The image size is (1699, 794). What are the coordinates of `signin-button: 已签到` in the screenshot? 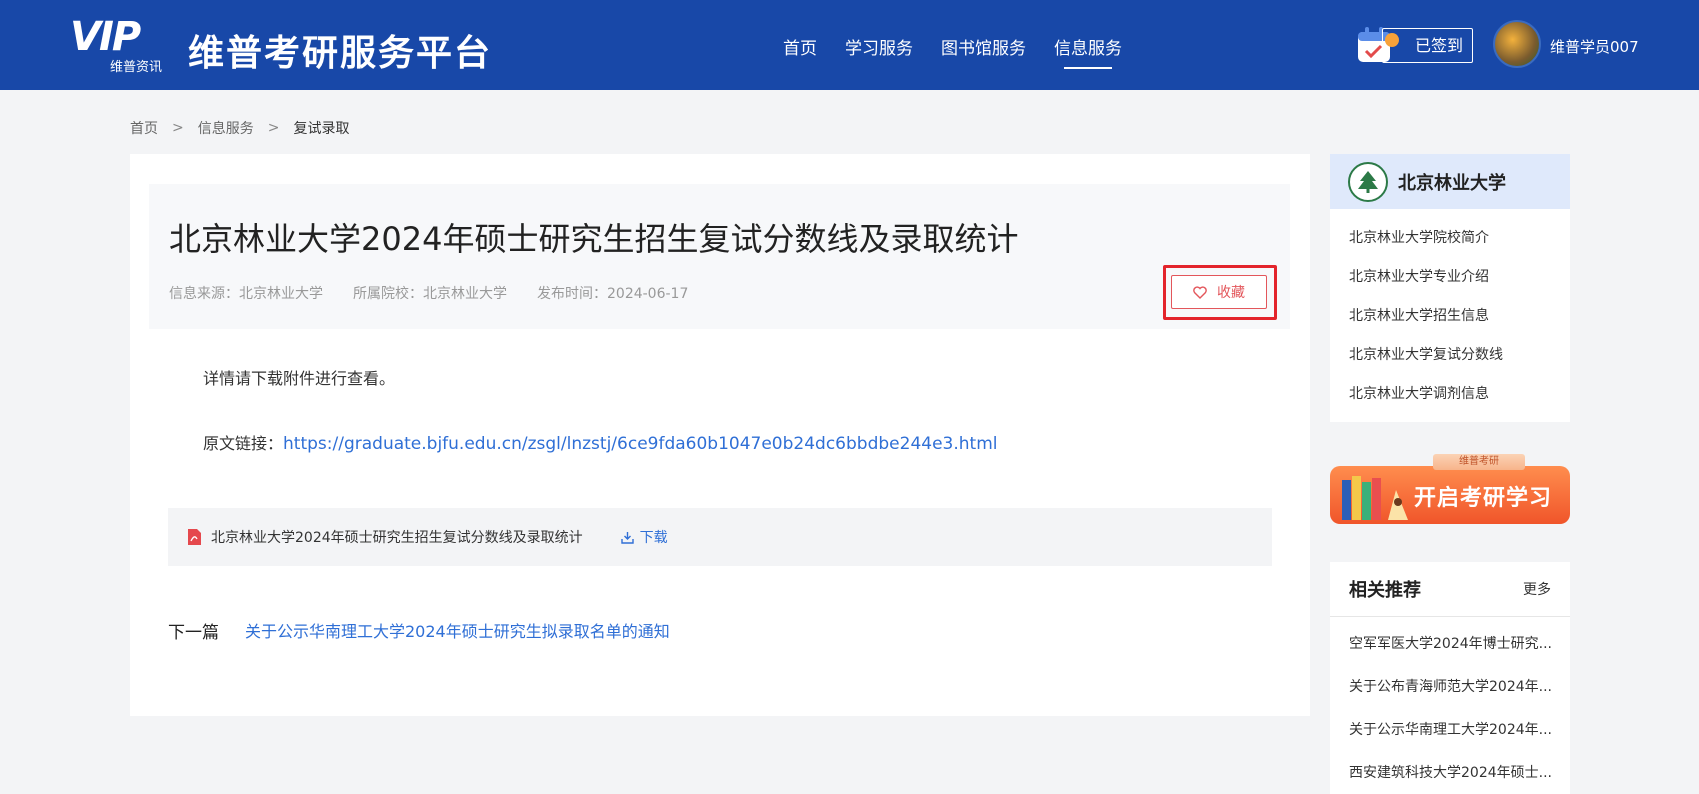 It's located at (1427, 45).